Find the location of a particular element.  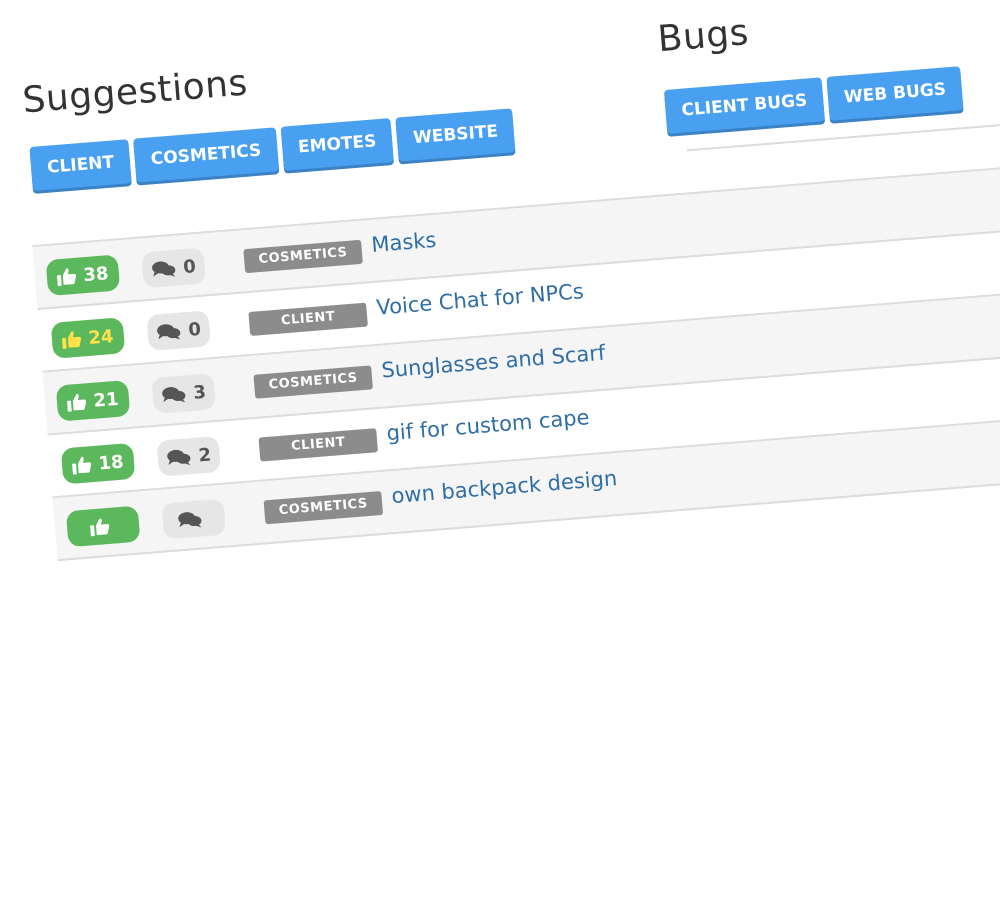

comment-count: 3 is located at coordinates (199, 392).